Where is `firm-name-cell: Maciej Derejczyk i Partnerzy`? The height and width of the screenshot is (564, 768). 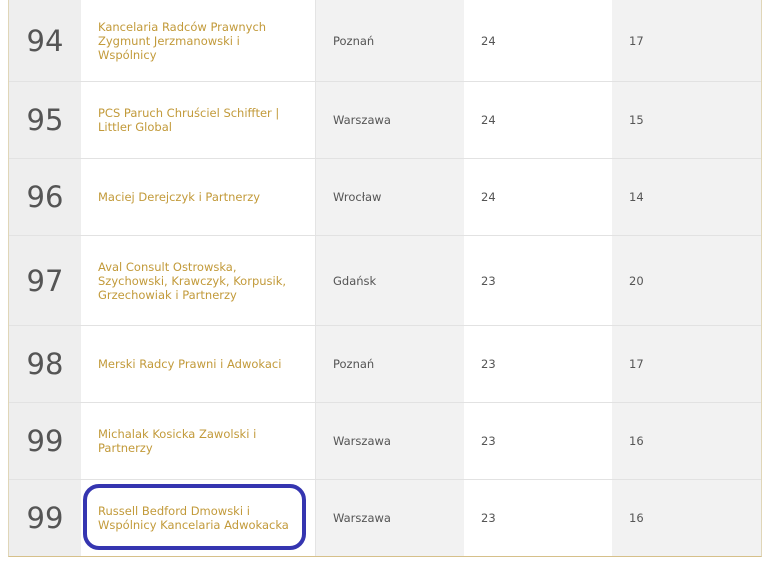
firm-name-cell: Maciej Derejczyk i Partnerzy is located at coordinates (198, 197).